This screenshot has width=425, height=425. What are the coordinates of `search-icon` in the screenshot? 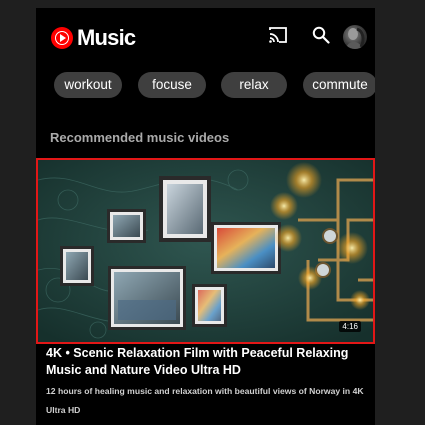 It's located at (321, 35).